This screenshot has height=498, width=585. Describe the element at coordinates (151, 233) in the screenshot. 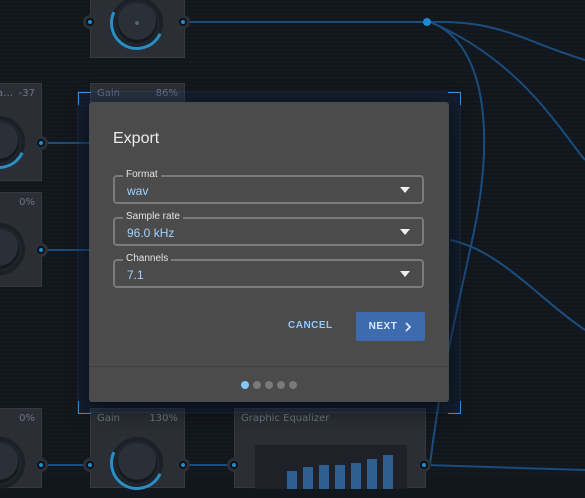

I see `sample-rate-value: 96.0 kHz` at that location.